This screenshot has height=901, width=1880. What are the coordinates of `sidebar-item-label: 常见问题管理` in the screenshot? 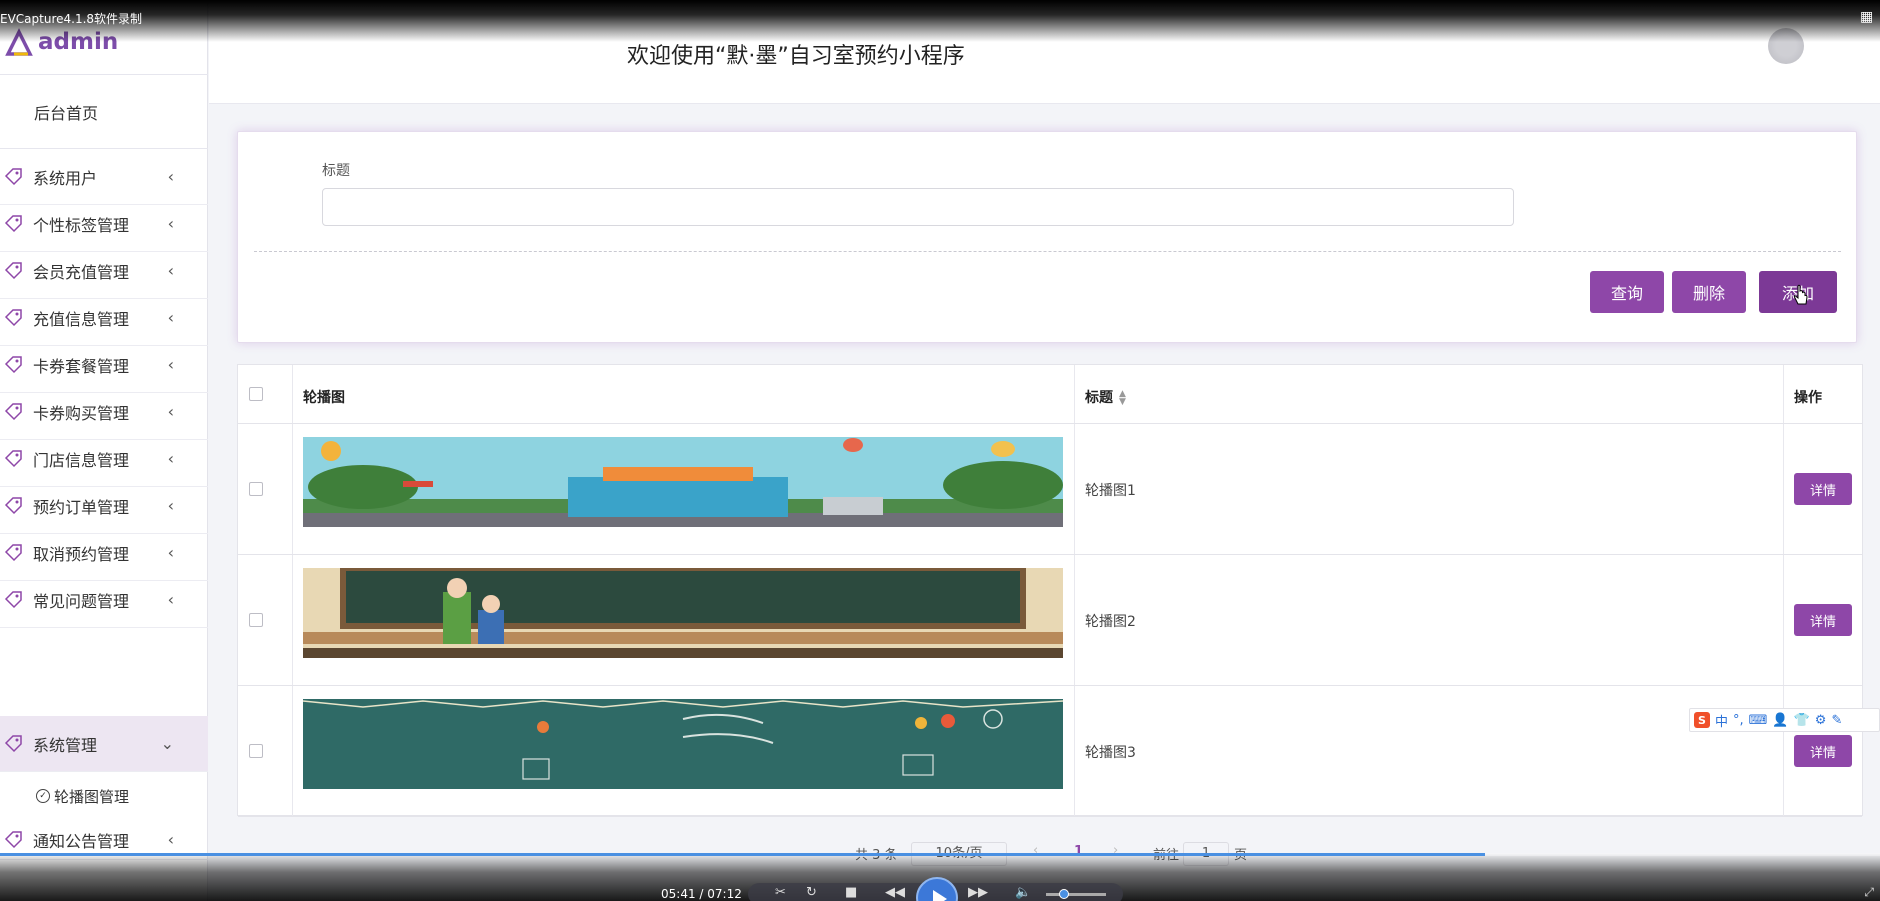 It's located at (81, 601).